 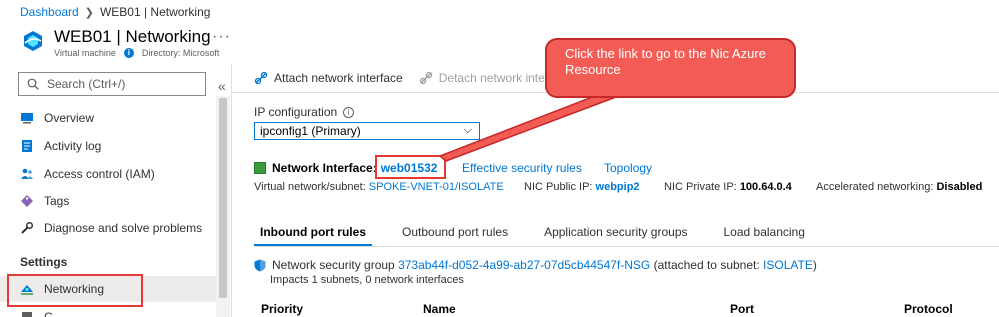 I want to click on accelerated-networking-info: Accelerated networking: Disabled, so click(x=899, y=187).